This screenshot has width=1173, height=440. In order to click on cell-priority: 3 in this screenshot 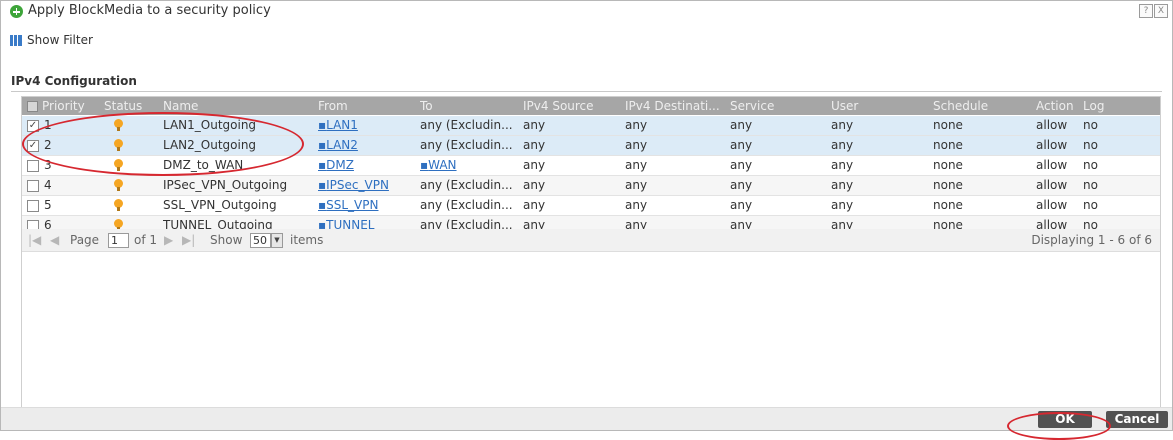, I will do `click(48, 165)`.